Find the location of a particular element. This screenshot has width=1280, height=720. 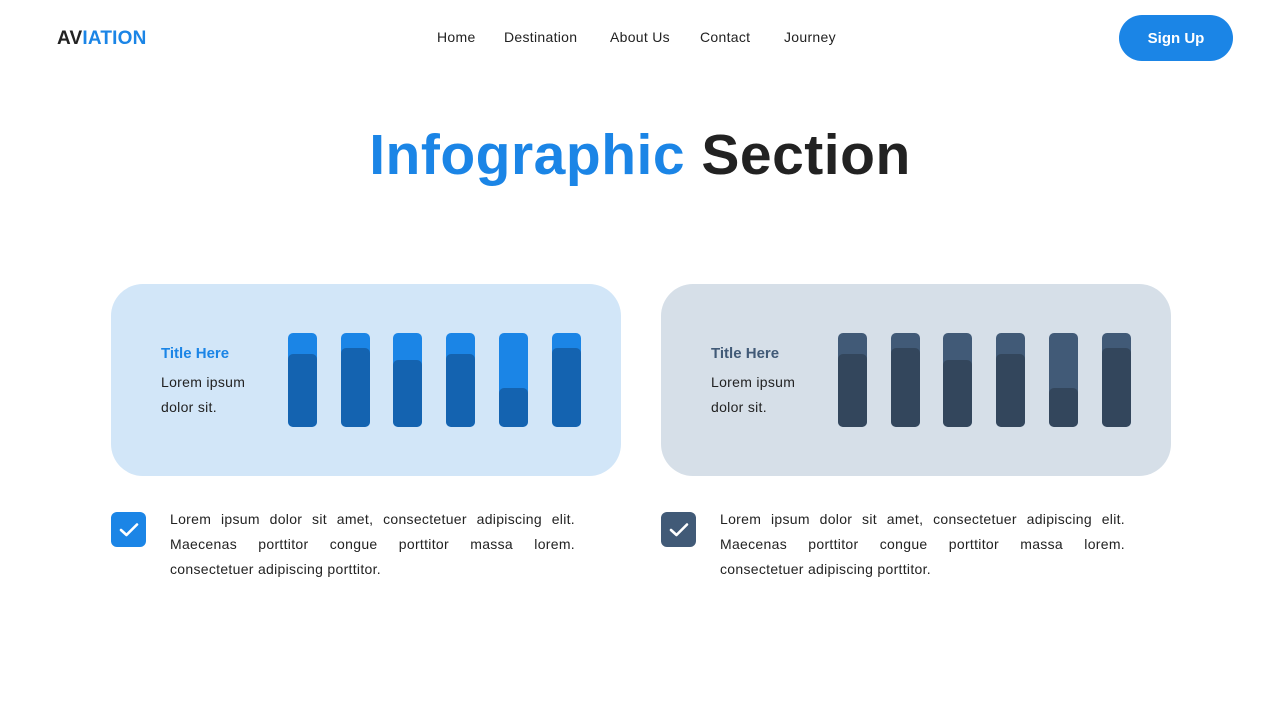

sign-up-button: Sign Up is located at coordinates (1176, 38).